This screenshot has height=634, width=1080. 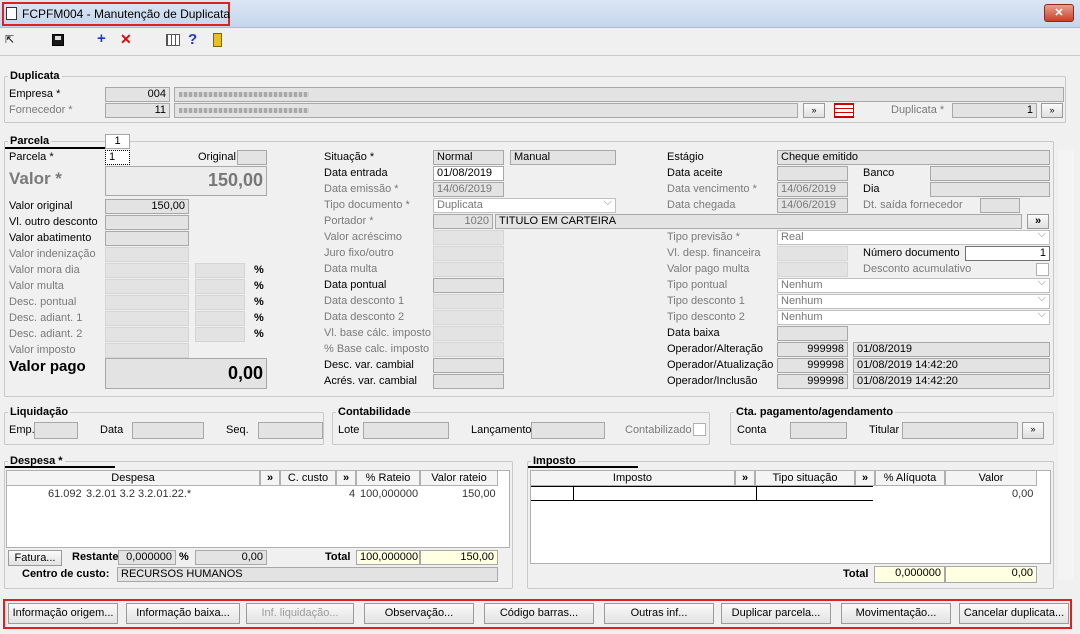 I want to click on vl-desp-field, so click(x=812, y=253).